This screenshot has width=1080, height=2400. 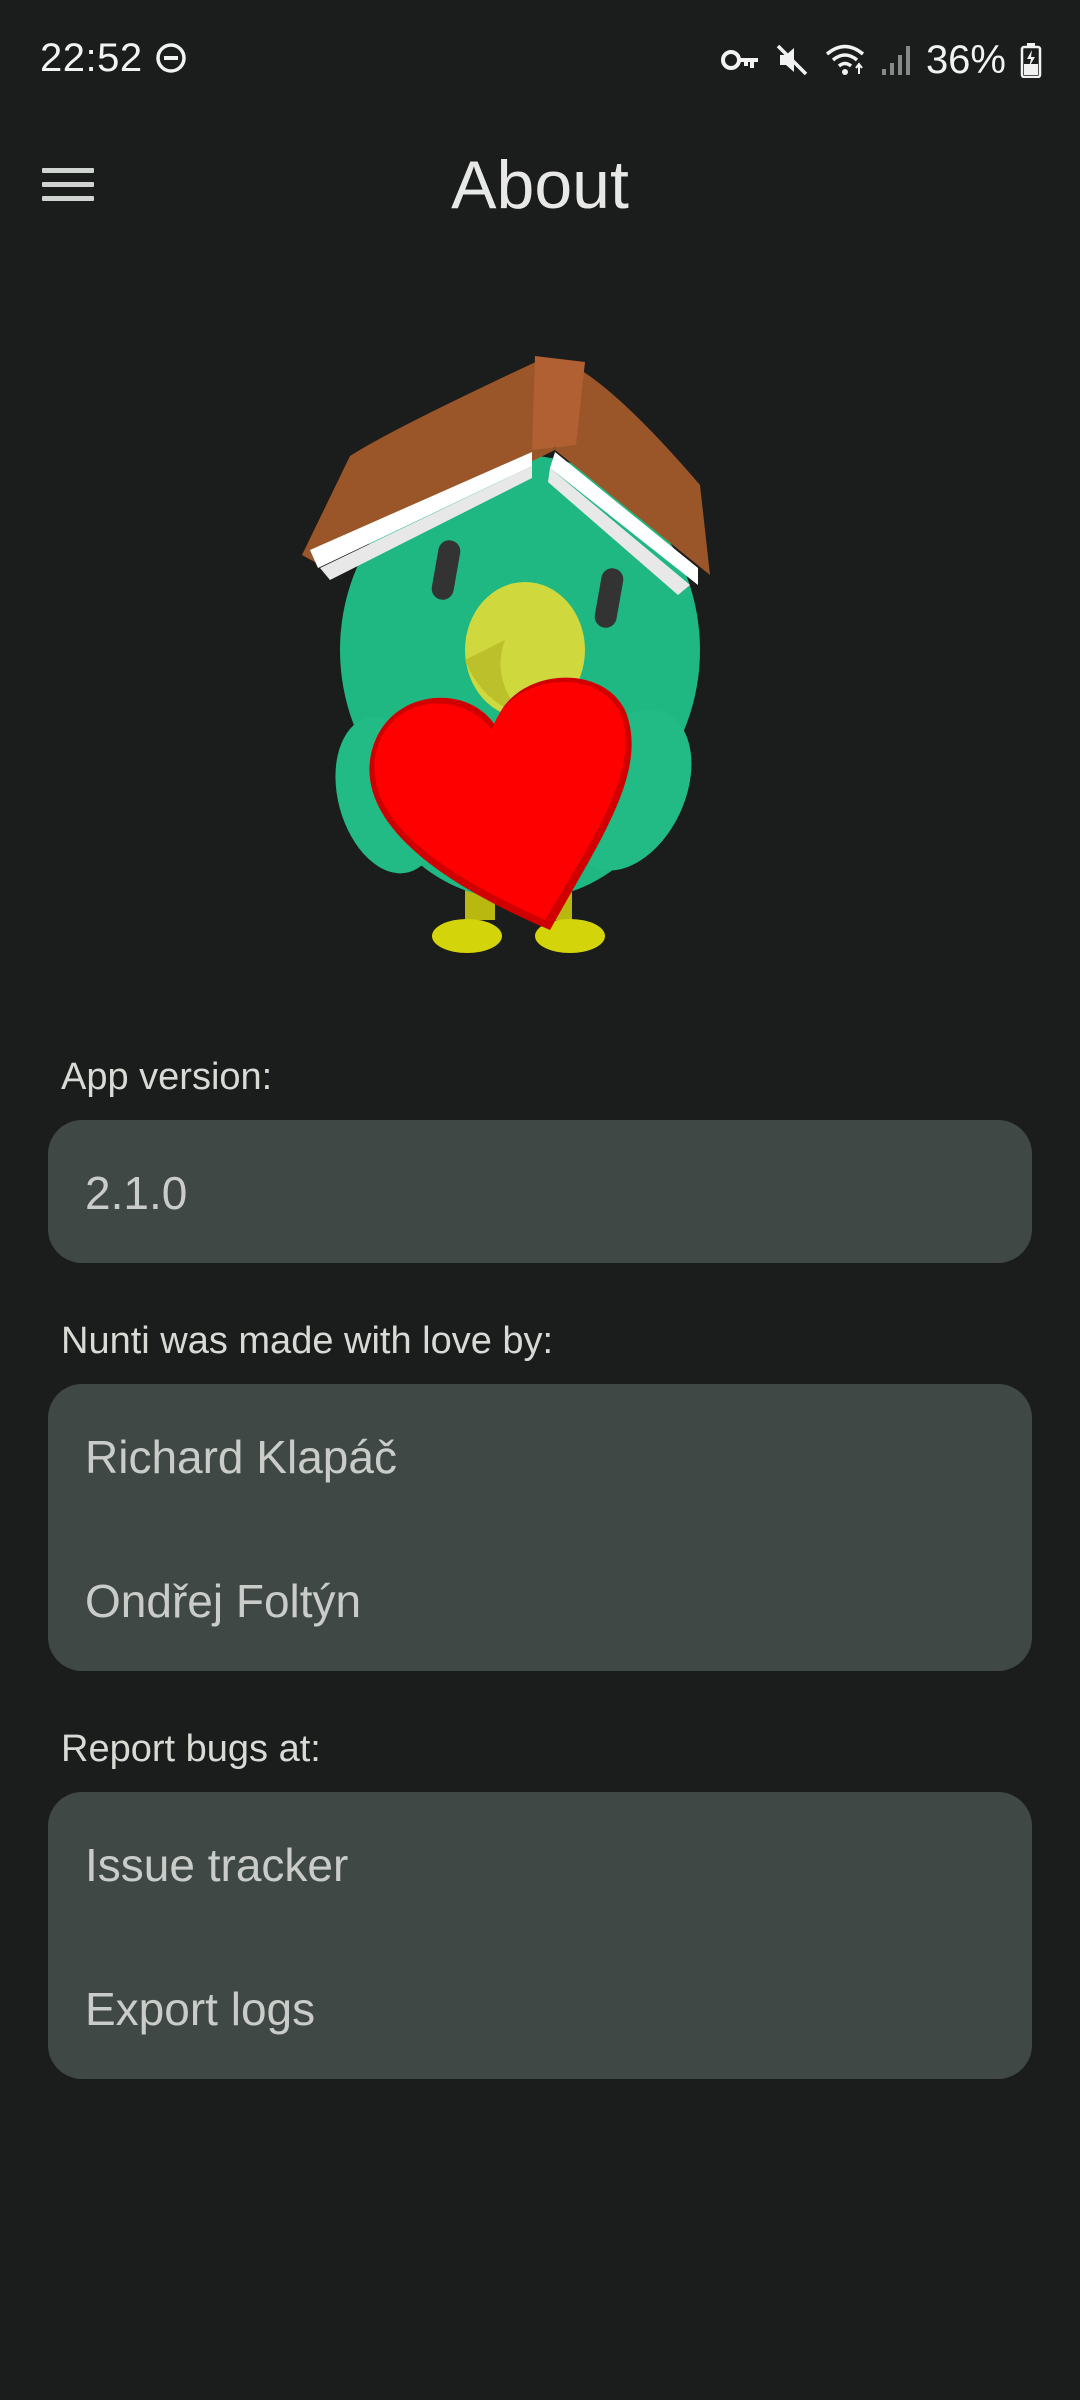 I want to click on page-title: About, so click(x=540, y=185).